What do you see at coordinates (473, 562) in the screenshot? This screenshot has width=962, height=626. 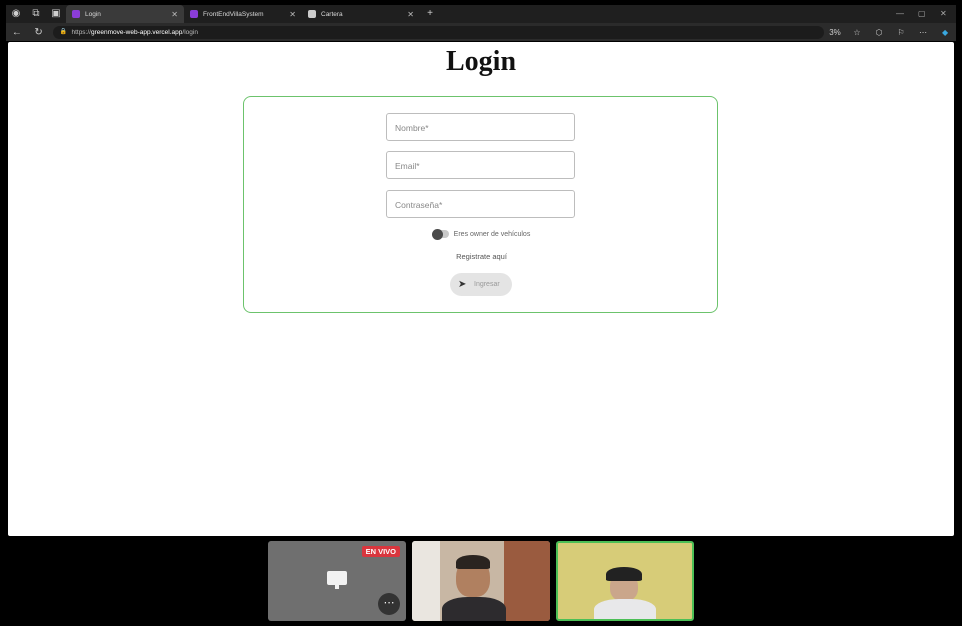 I see `participant-hair` at bounding box center [473, 562].